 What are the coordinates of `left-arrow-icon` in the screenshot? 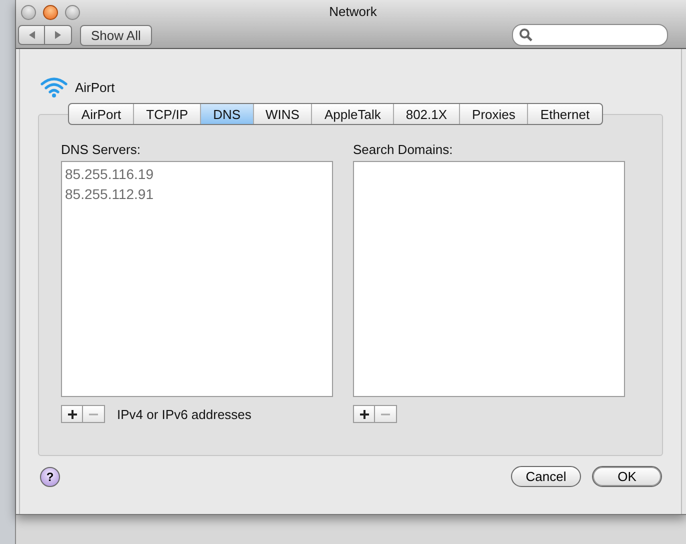 It's located at (31, 35).